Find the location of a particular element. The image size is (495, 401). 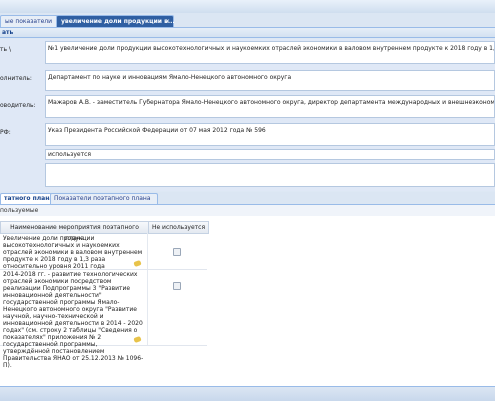

usage-field: используется is located at coordinates (270, 154).